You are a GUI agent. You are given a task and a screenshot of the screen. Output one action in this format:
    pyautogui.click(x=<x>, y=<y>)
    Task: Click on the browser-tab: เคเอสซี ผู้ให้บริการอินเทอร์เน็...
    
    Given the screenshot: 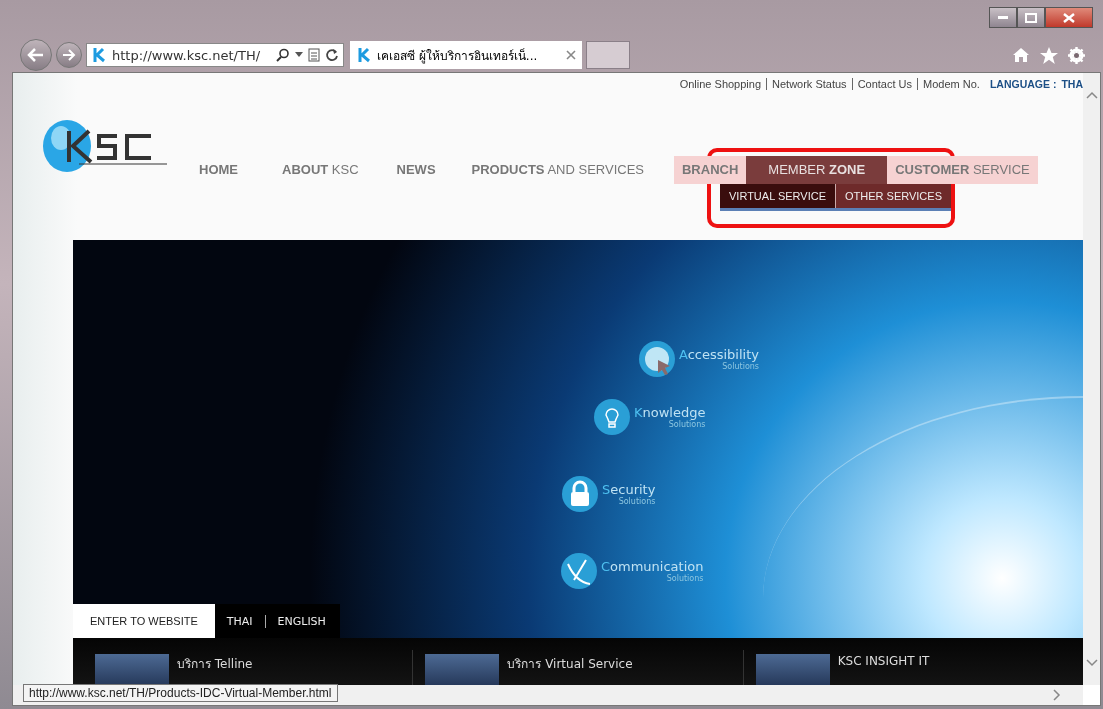 What is the action you would take?
    pyautogui.click(x=466, y=55)
    